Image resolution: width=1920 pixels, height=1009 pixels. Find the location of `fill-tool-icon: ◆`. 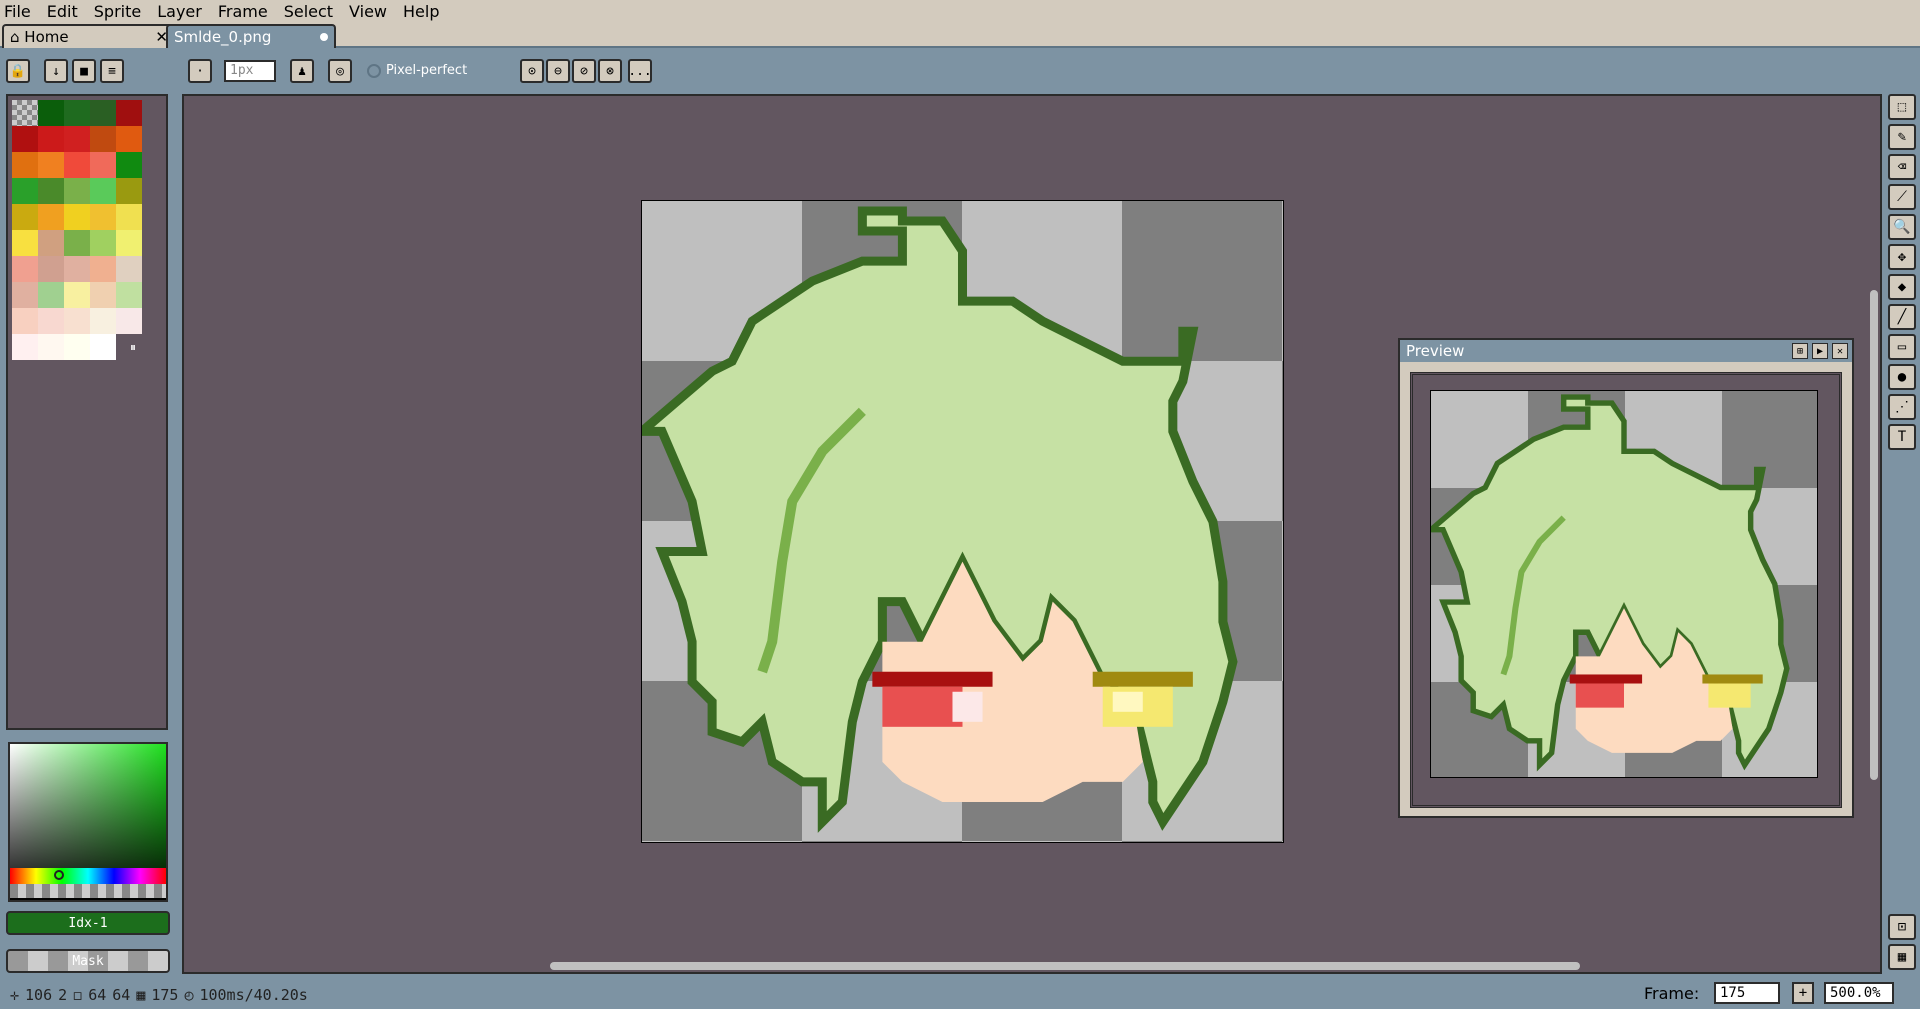

fill-tool-icon: ◆ is located at coordinates (1902, 287).